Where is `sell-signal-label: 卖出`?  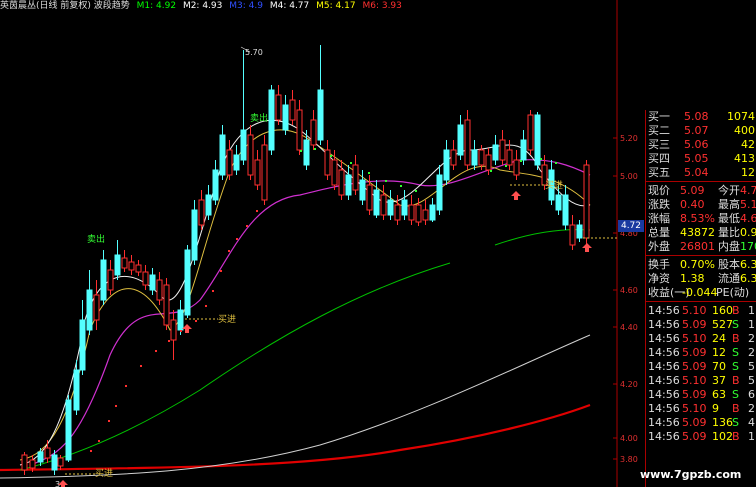
sell-signal-label: 卖出 is located at coordinates (96, 239).